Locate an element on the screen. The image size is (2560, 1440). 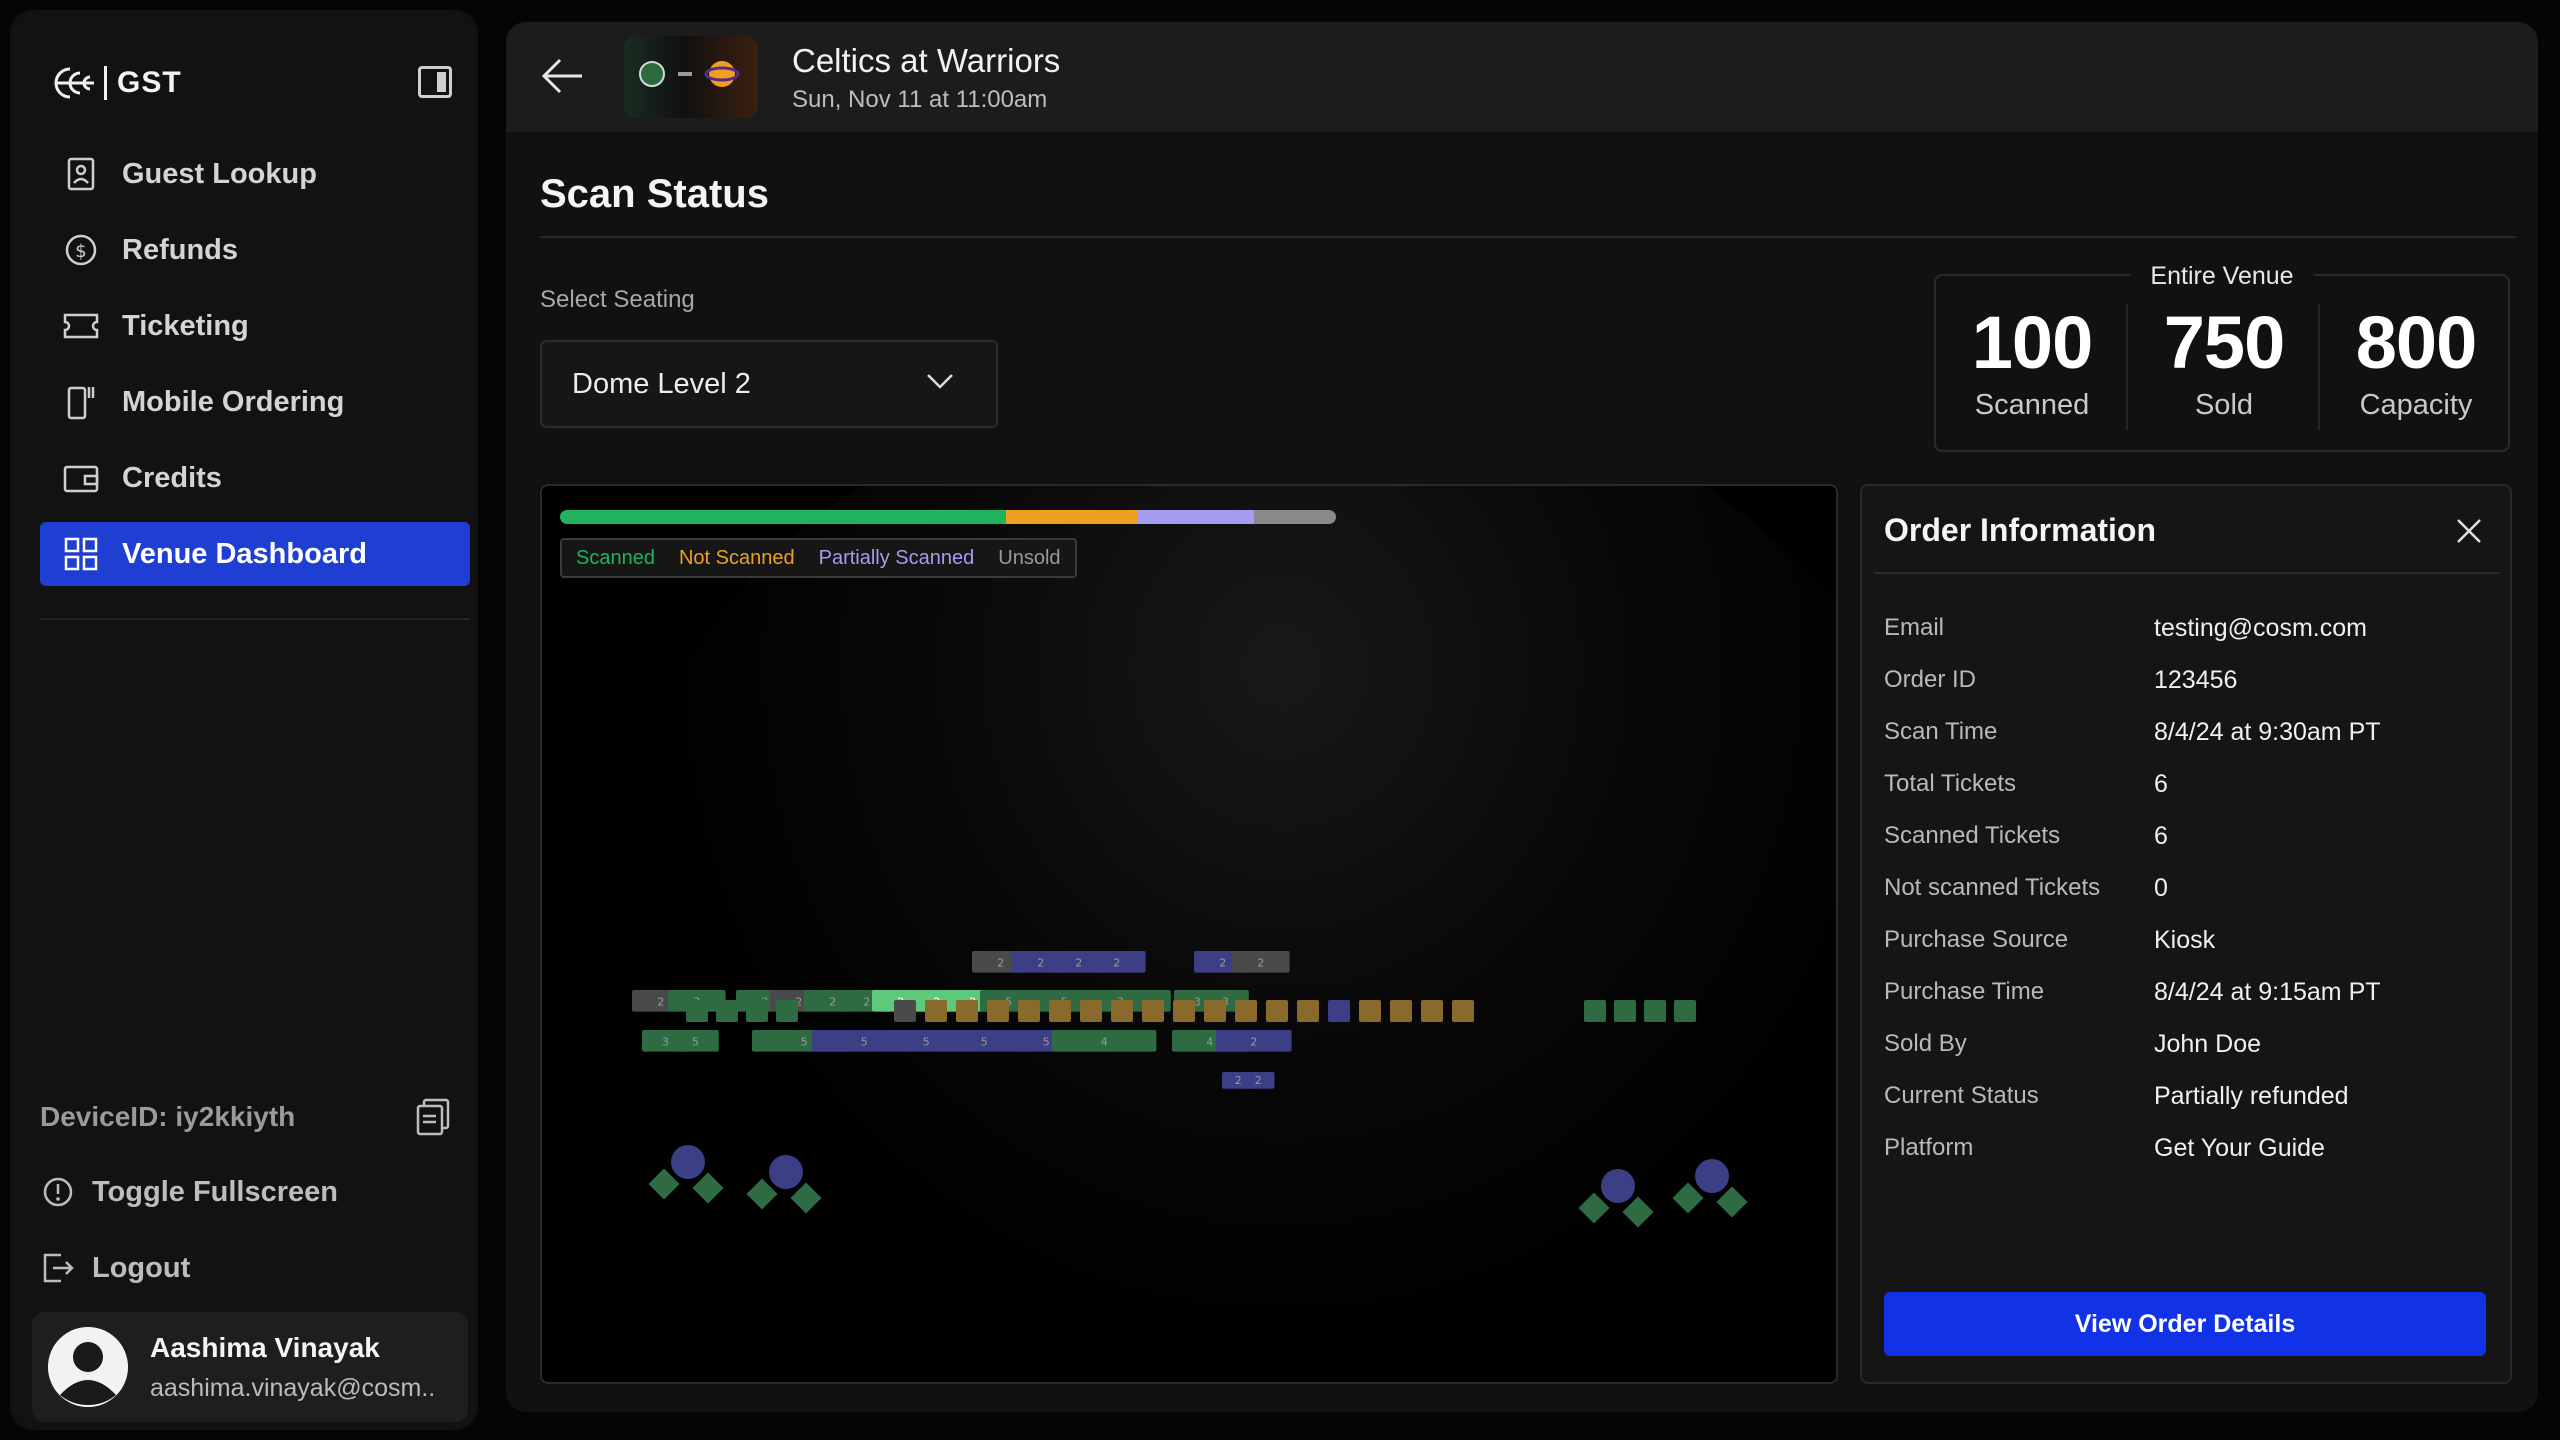
order-key: Platform is located at coordinates (1929, 1147).